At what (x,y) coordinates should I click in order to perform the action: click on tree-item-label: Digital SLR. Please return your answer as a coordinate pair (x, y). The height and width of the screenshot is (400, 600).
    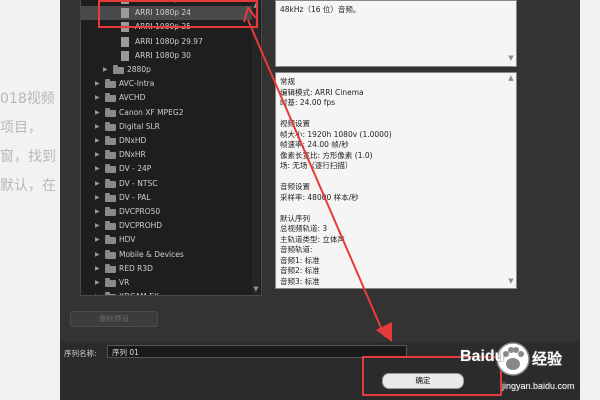
    Looking at the image, I should click on (139, 126).